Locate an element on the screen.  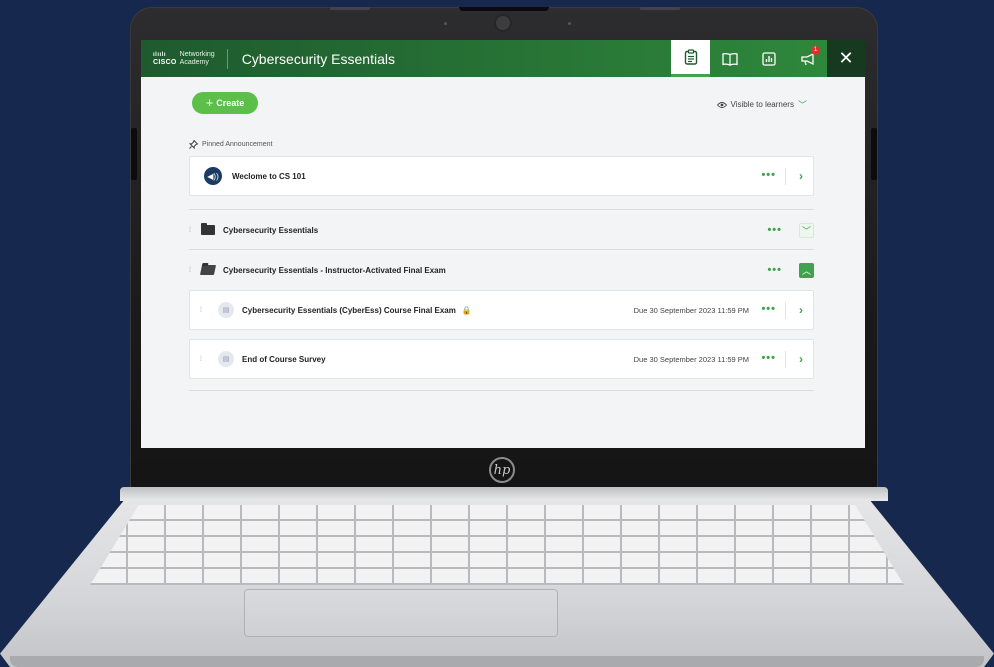
laptop-front-edge is located at coordinates (497, 661).